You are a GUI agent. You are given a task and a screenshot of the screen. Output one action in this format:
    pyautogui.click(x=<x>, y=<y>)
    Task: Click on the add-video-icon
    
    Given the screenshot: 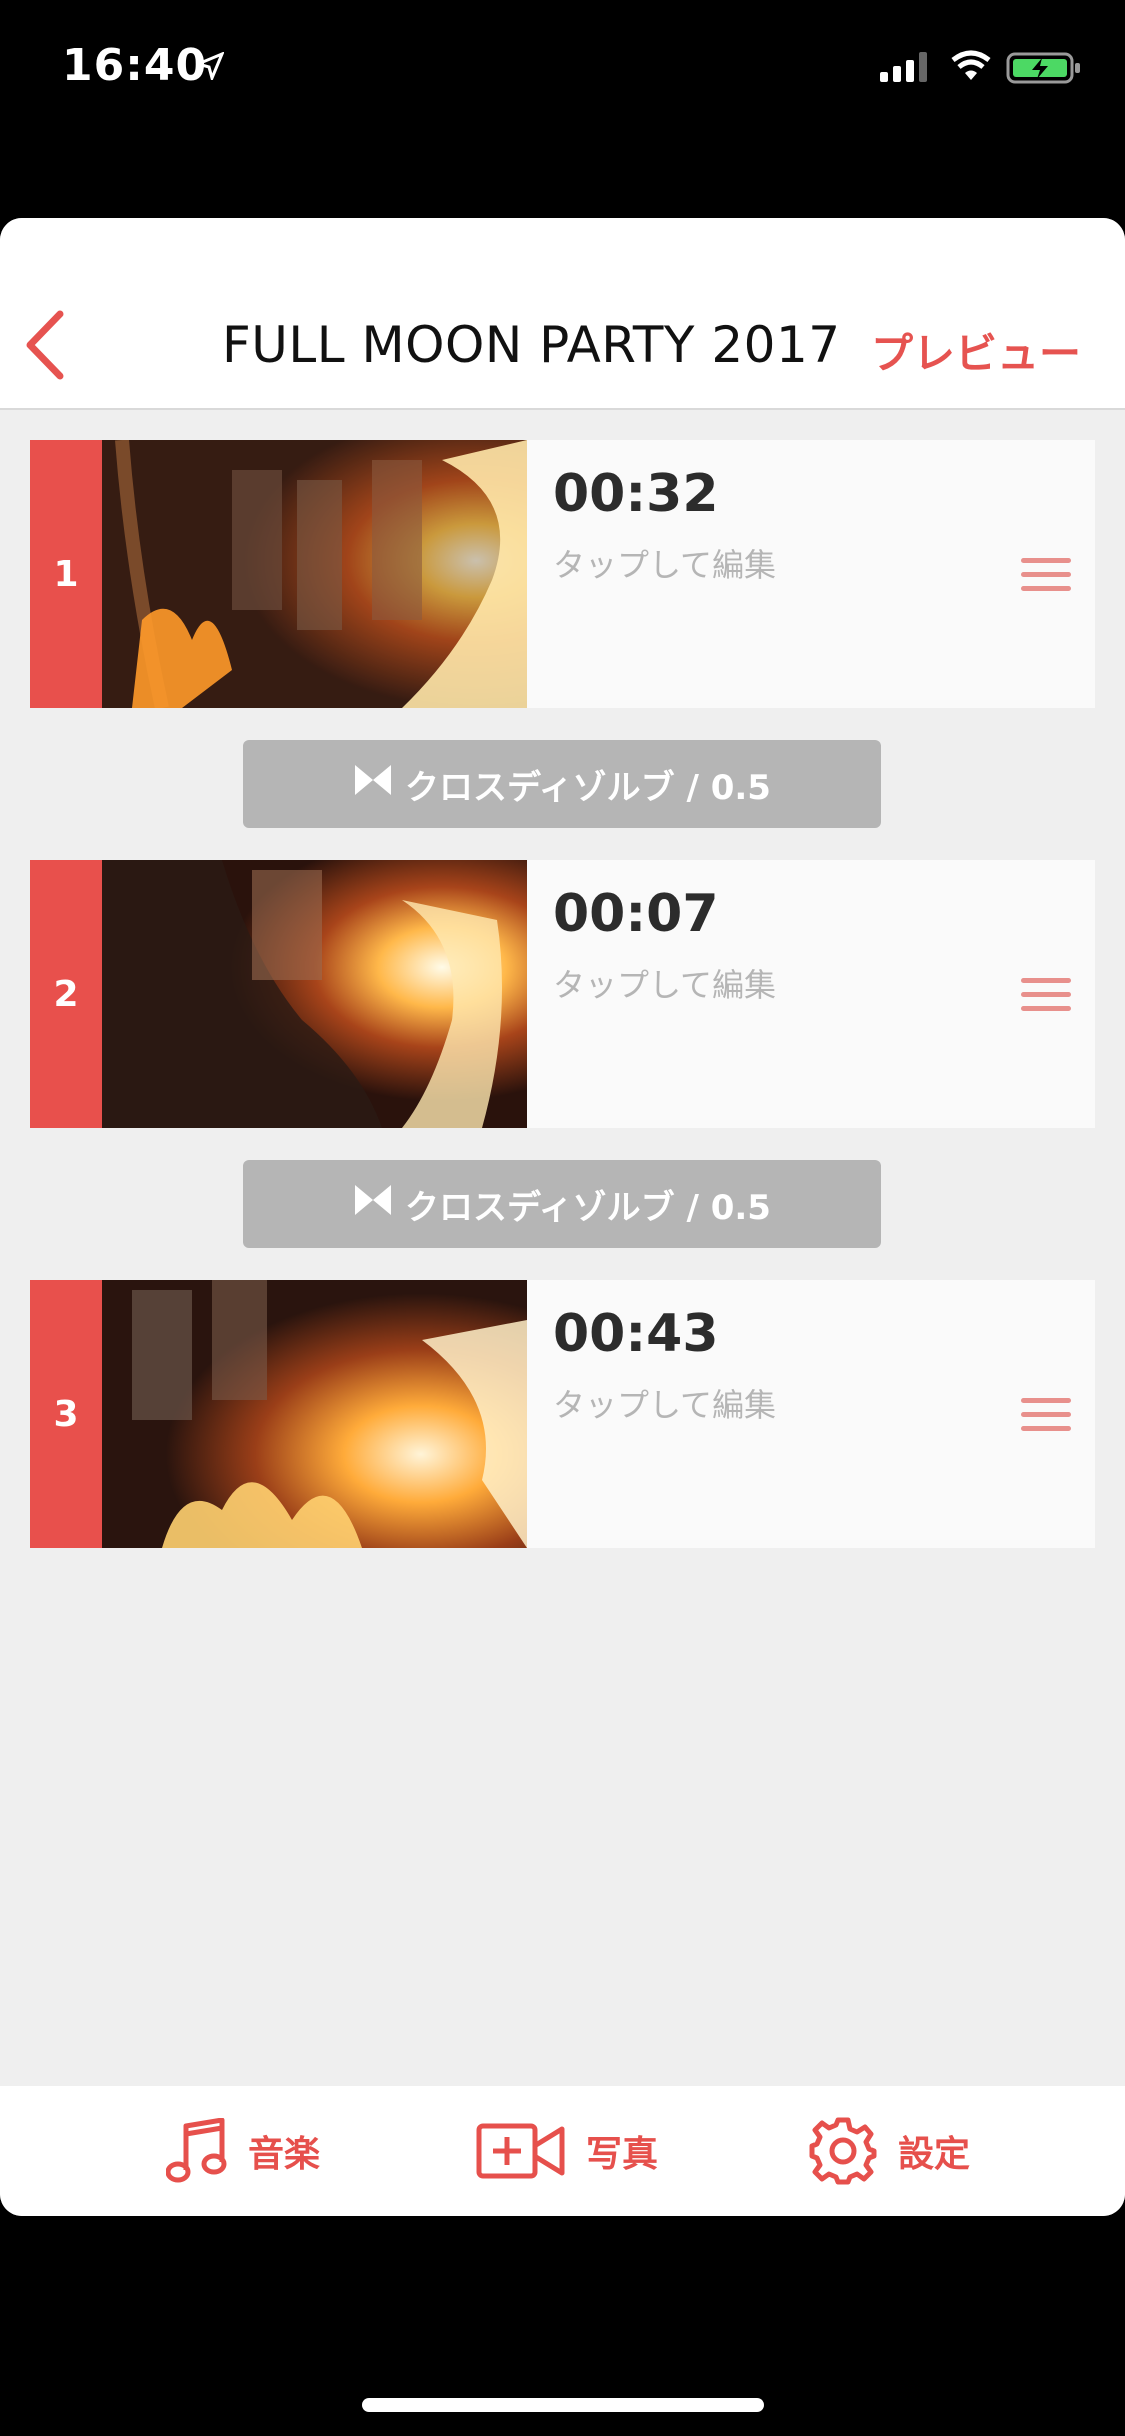 What is the action you would take?
    pyautogui.click(x=520, y=2151)
    